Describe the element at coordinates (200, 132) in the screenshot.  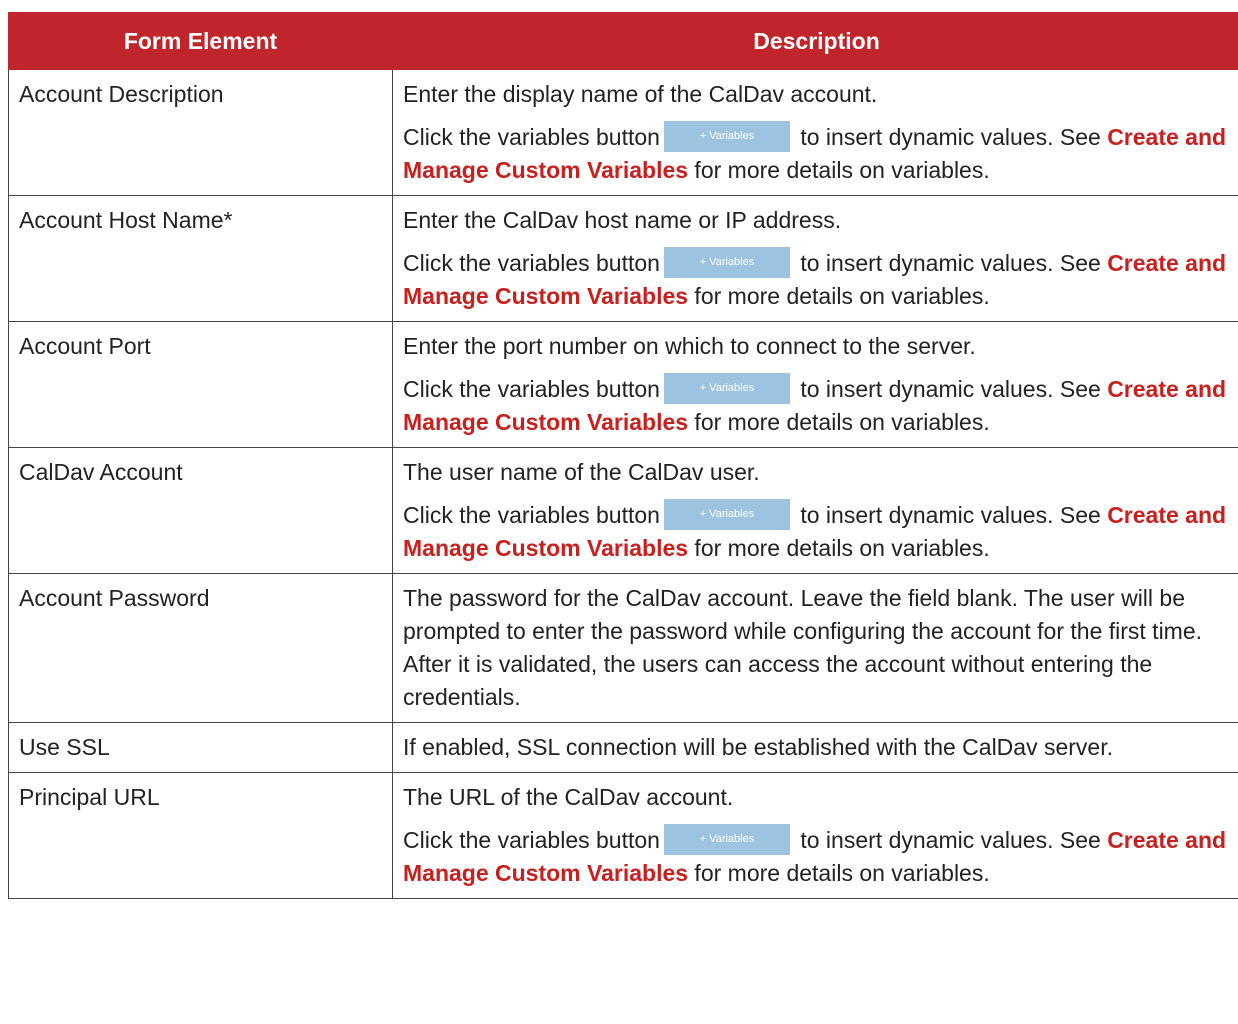
I see `form-element-name: Account Description` at that location.